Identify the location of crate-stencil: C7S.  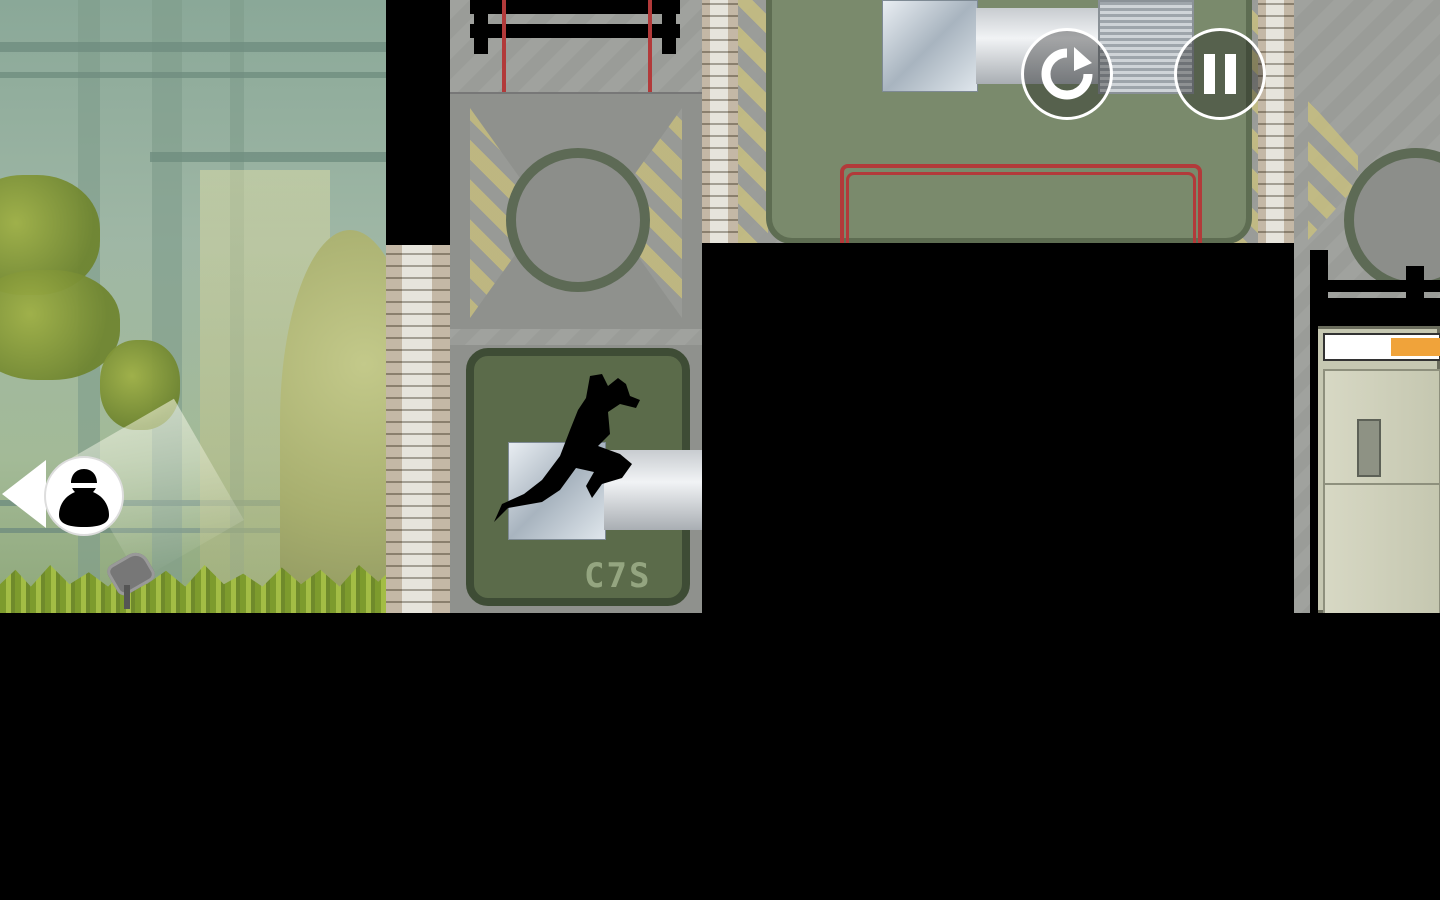
(617, 576).